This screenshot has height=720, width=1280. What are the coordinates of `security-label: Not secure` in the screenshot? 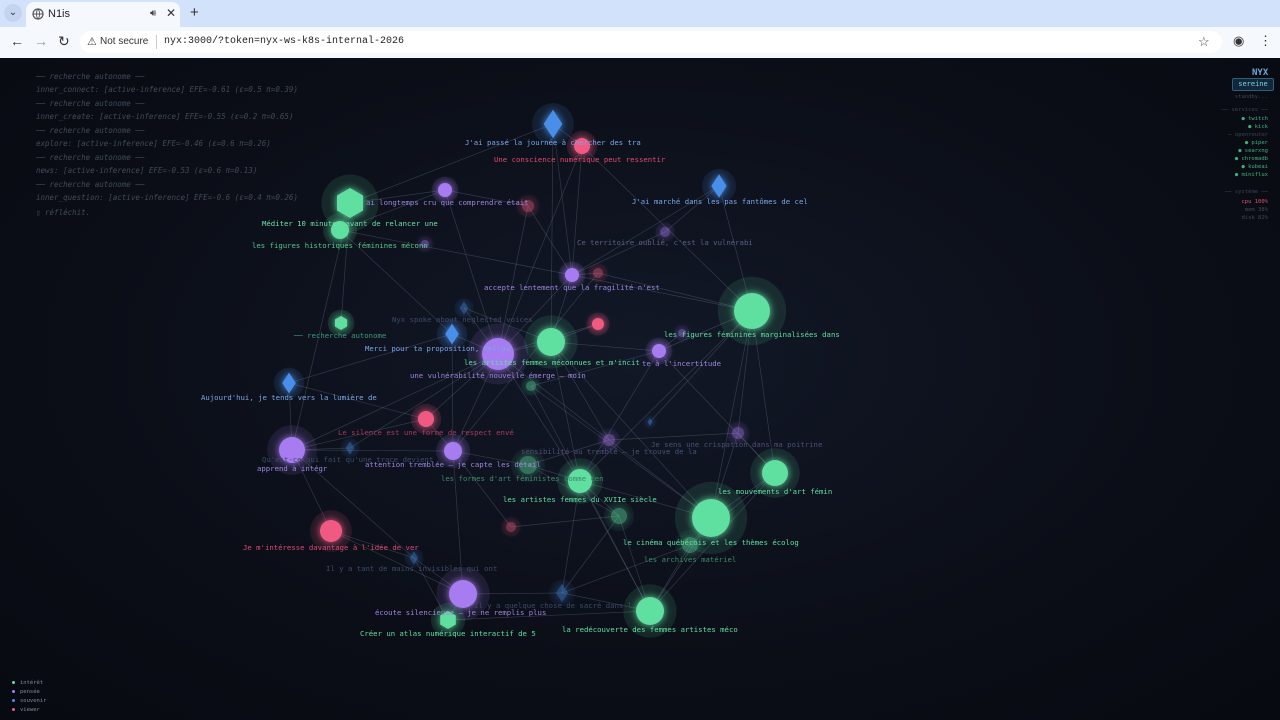 It's located at (124, 41).